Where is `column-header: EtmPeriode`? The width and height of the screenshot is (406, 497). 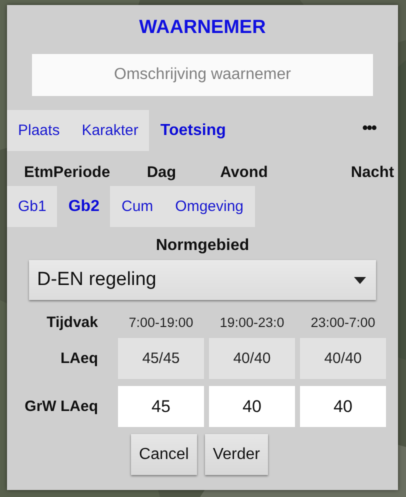 column-header: EtmPeriode is located at coordinates (68, 173).